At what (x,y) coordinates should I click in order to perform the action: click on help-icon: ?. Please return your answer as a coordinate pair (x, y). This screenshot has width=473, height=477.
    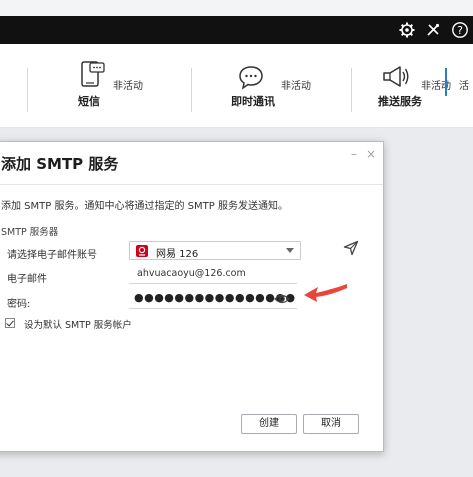
    Looking at the image, I should click on (460, 30).